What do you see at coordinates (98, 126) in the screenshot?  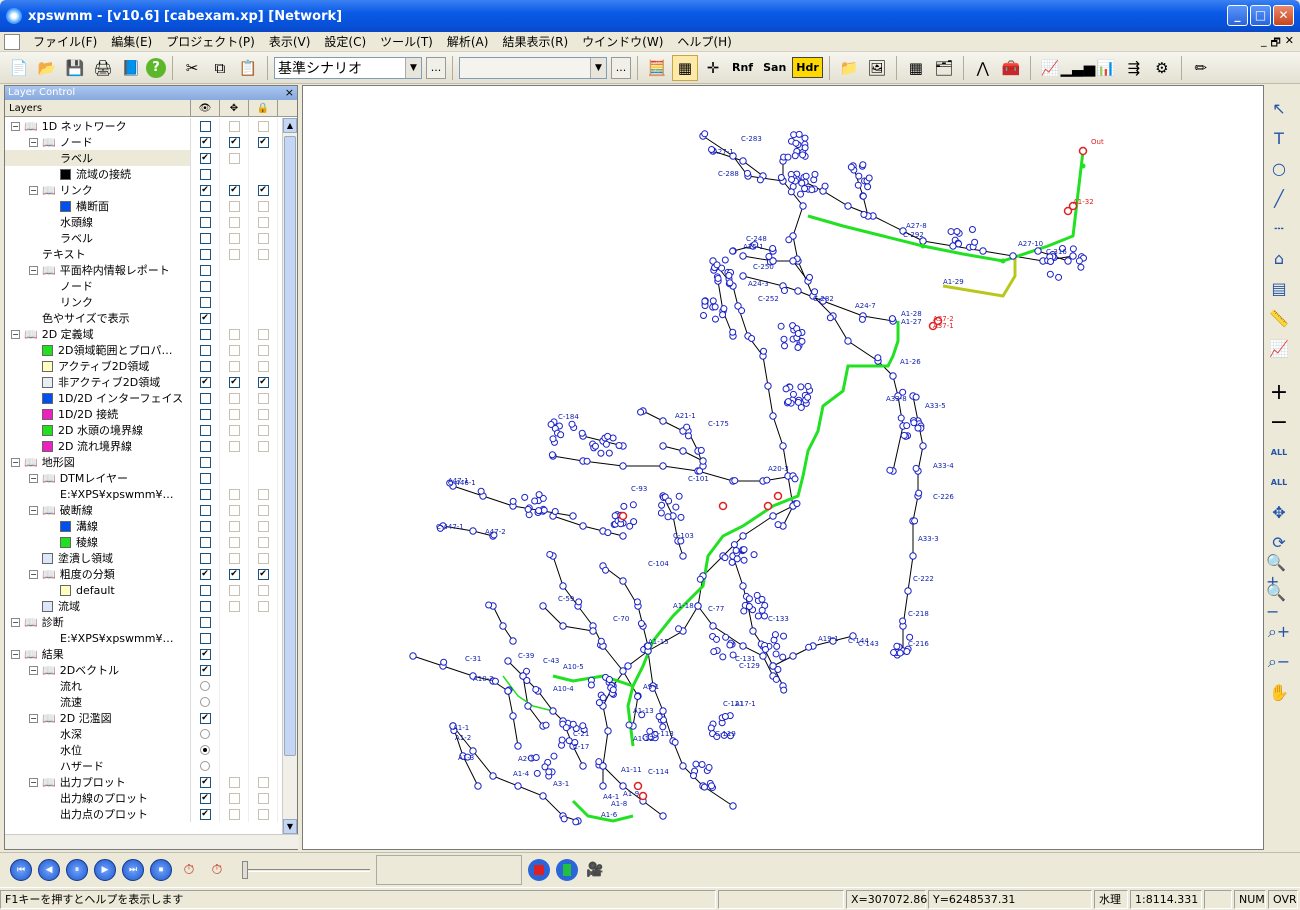 I see `layer-name-cell: − 📖 1D ネットワーク` at bounding box center [98, 126].